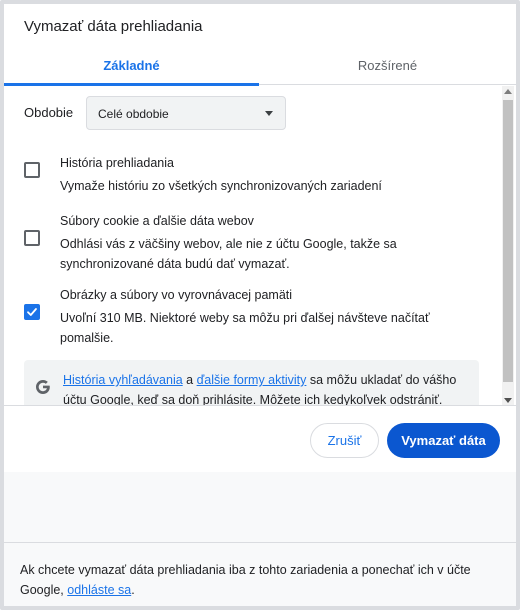  Describe the element at coordinates (157, 221) in the screenshot. I see `option-title: Súbory cookie a ďalšie dáta webov` at that location.